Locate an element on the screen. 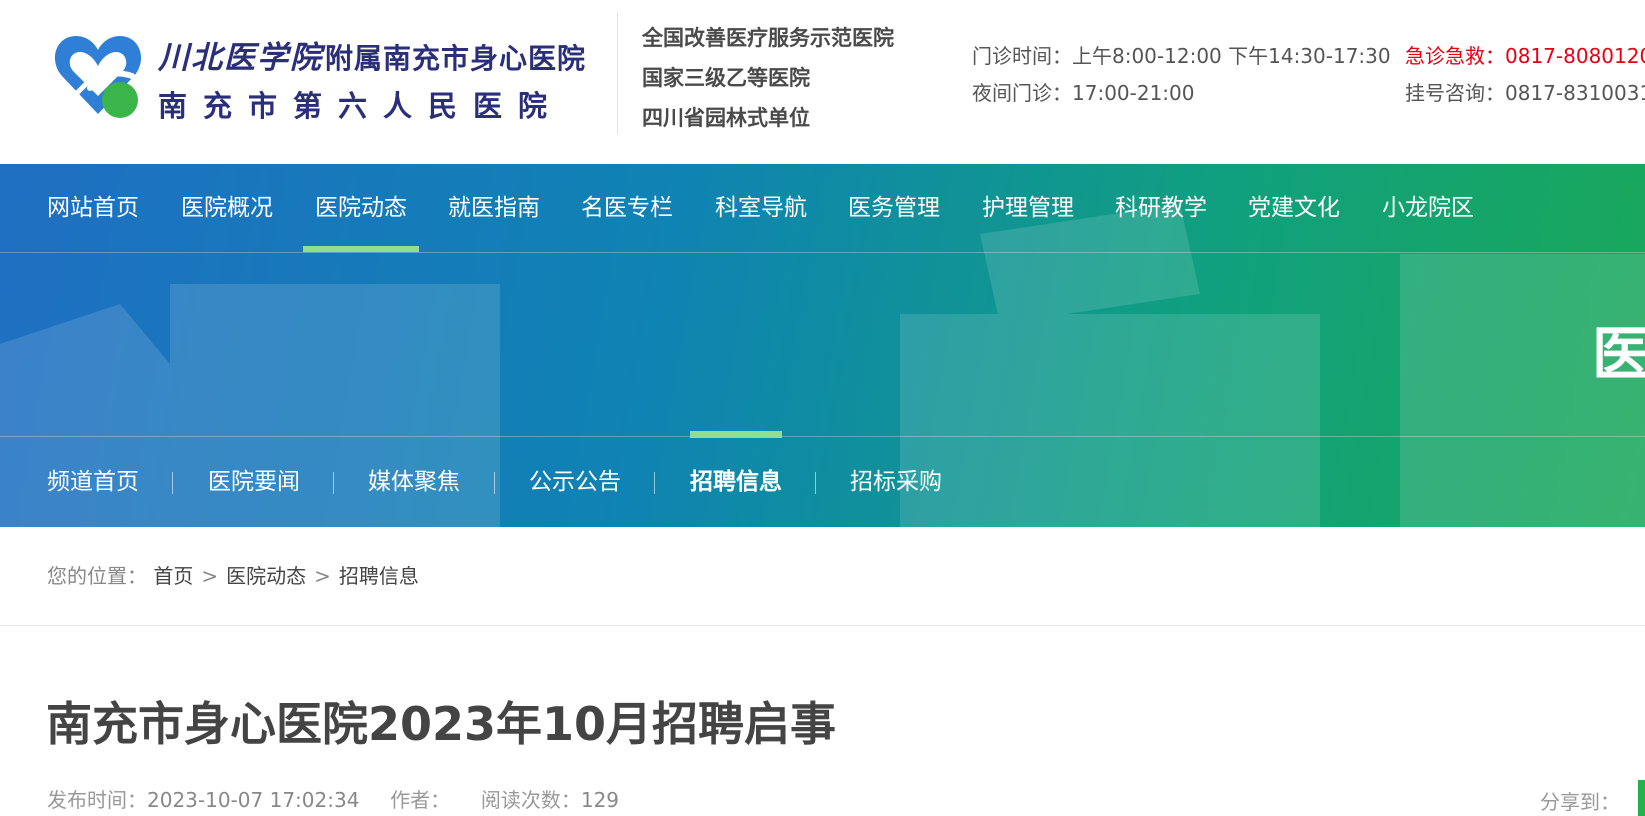 This screenshot has height=816, width=1645. nav-item-doctors: 名医专栏 is located at coordinates (627, 208).